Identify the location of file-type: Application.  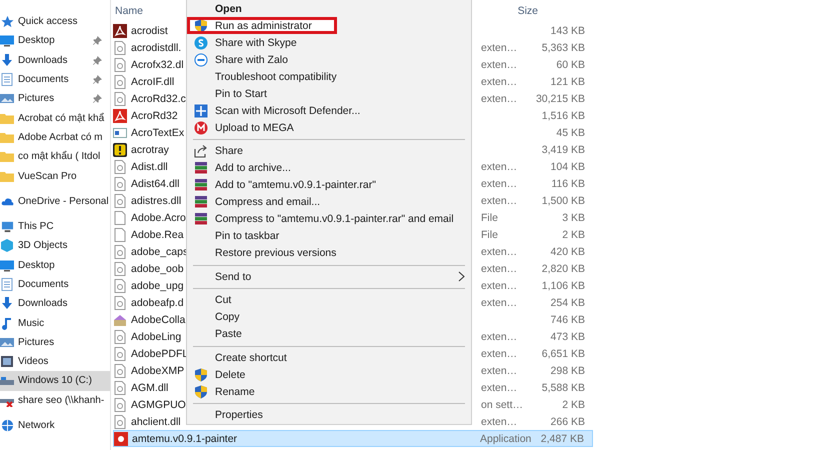
(506, 438).